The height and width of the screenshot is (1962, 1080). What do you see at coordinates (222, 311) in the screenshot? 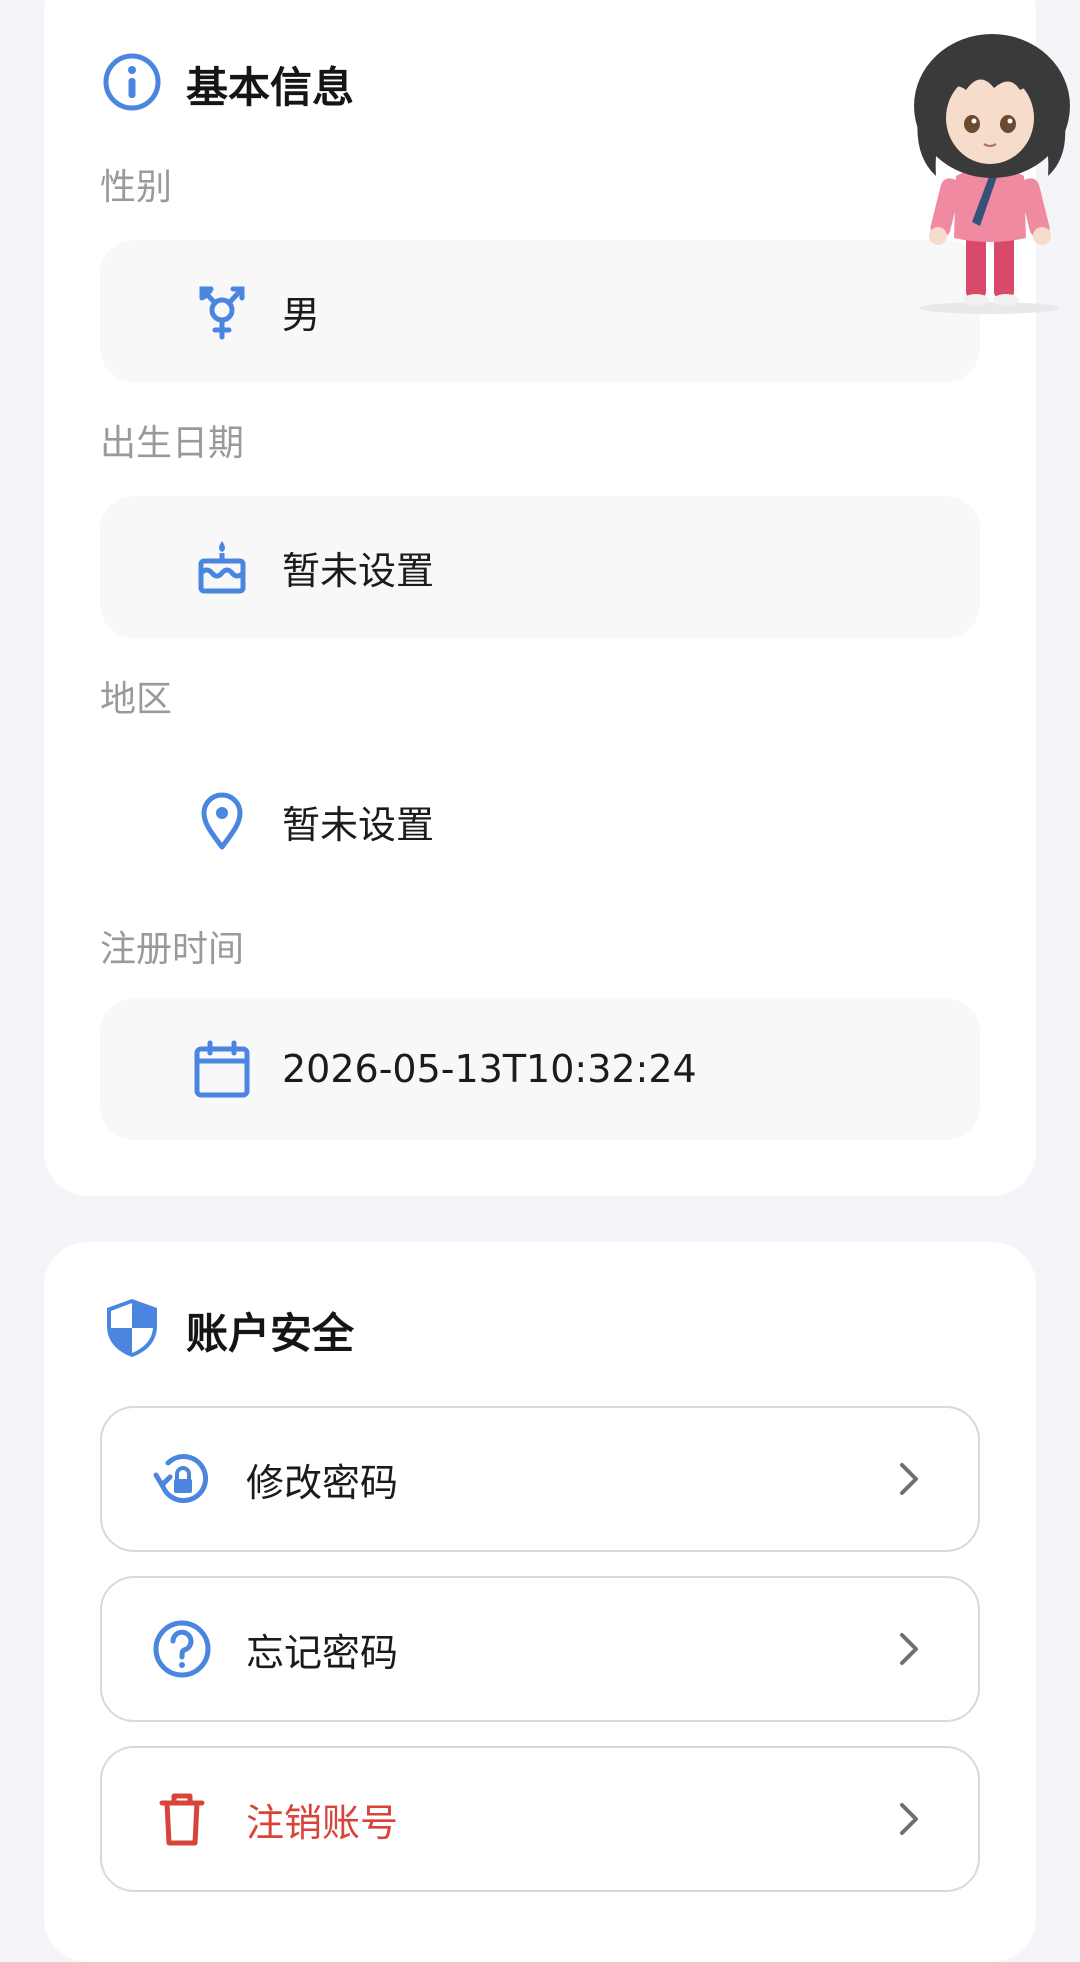
I see `gender-icon` at bounding box center [222, 311].